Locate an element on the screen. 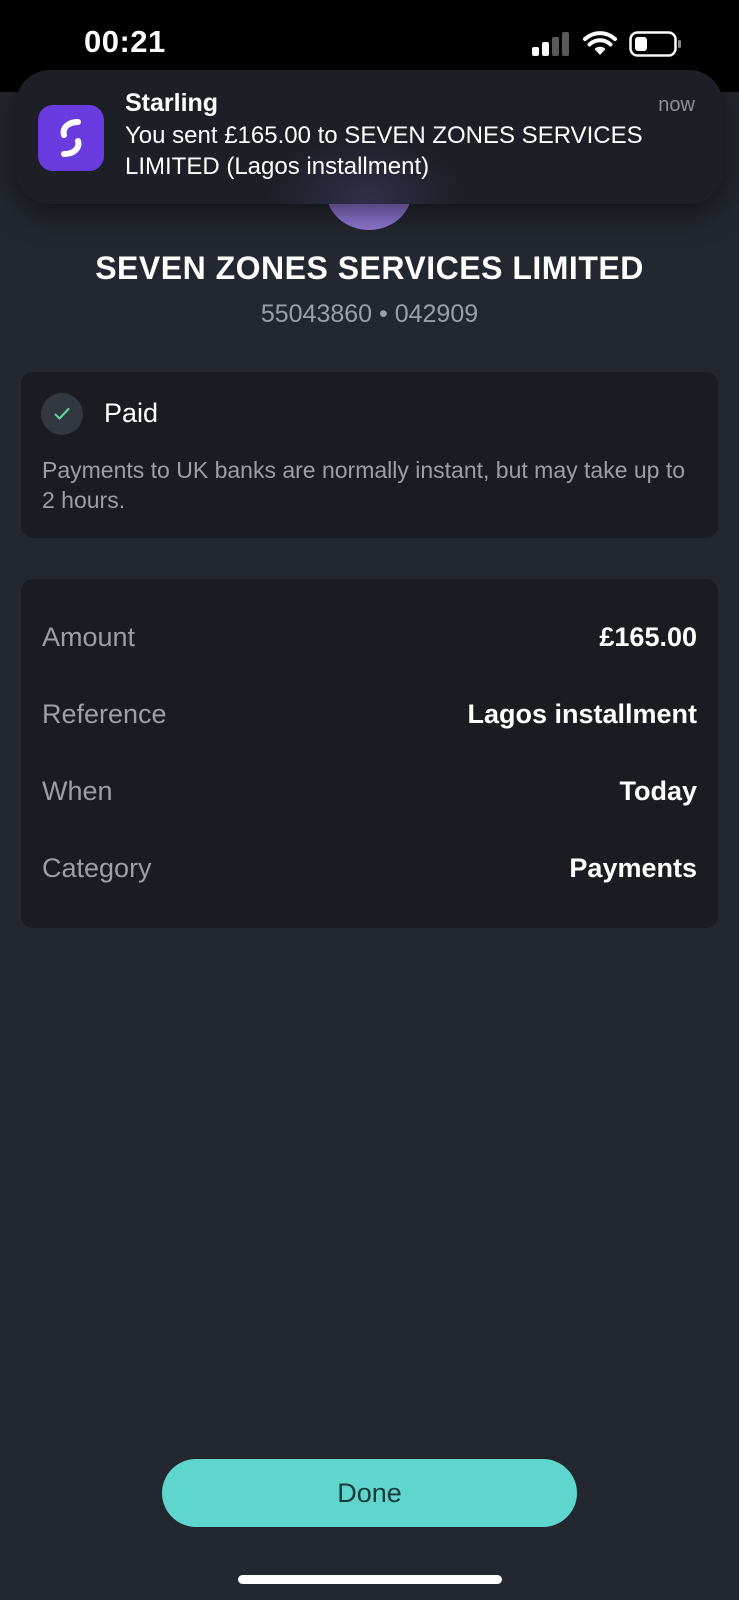 The image size is (739, 1600). detail-row-reference: Reference Lagos installment is located at coordinates (369, 719).